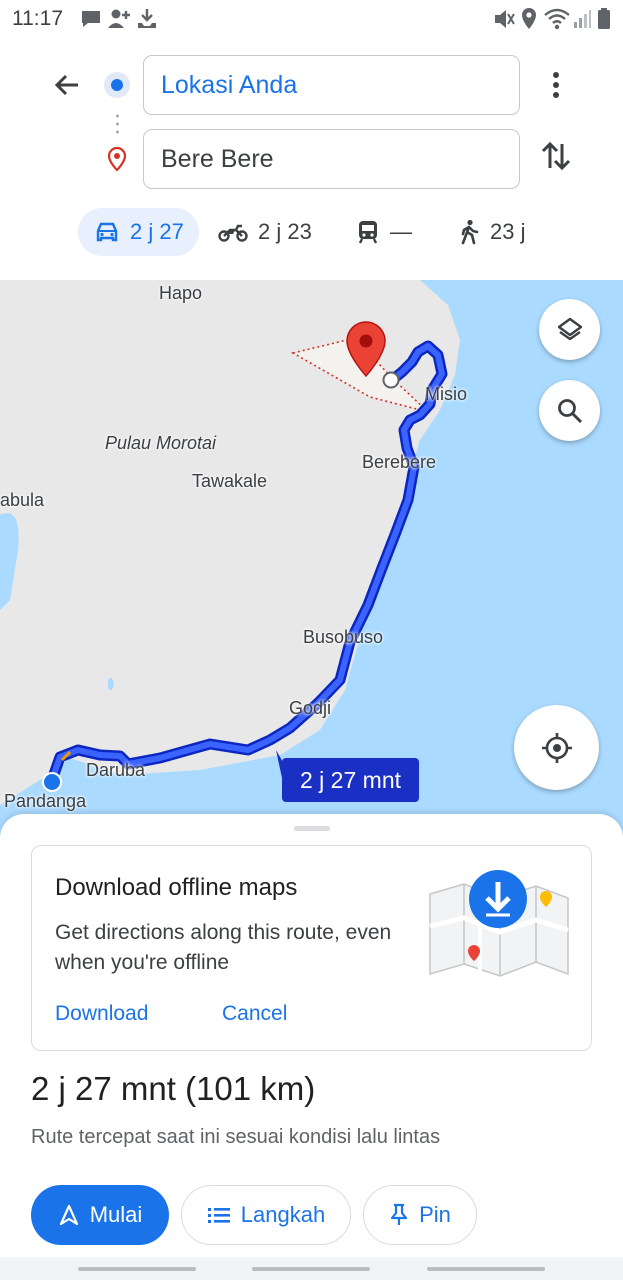 The width and height of the screenshot is (623, 1280). I want to click on back-arrow-icon, so click(66, 85).